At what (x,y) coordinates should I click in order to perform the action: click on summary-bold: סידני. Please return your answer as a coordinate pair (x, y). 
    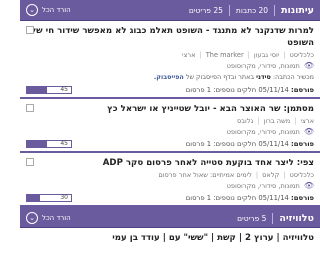
    Looking at the image, I should click on (263, 77).